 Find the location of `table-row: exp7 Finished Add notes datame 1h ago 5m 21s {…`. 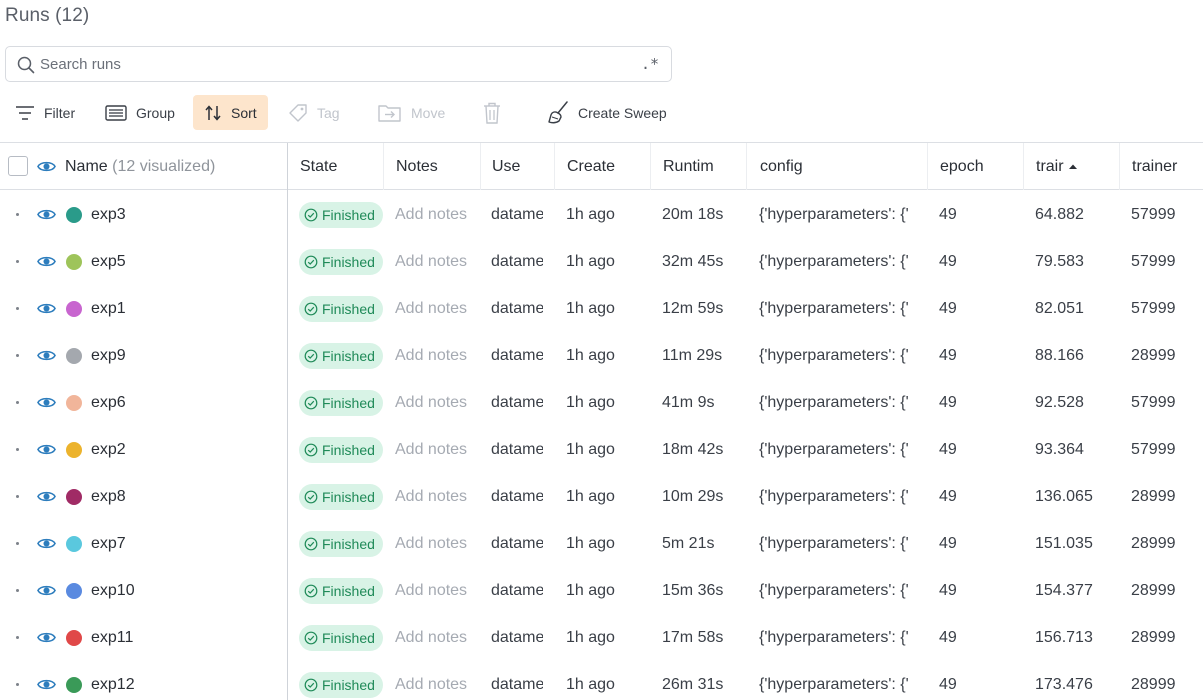

table-row: exp7 Finished Add notes datame 1h ago 5m 21s {… is located at coordinates (601, 543).